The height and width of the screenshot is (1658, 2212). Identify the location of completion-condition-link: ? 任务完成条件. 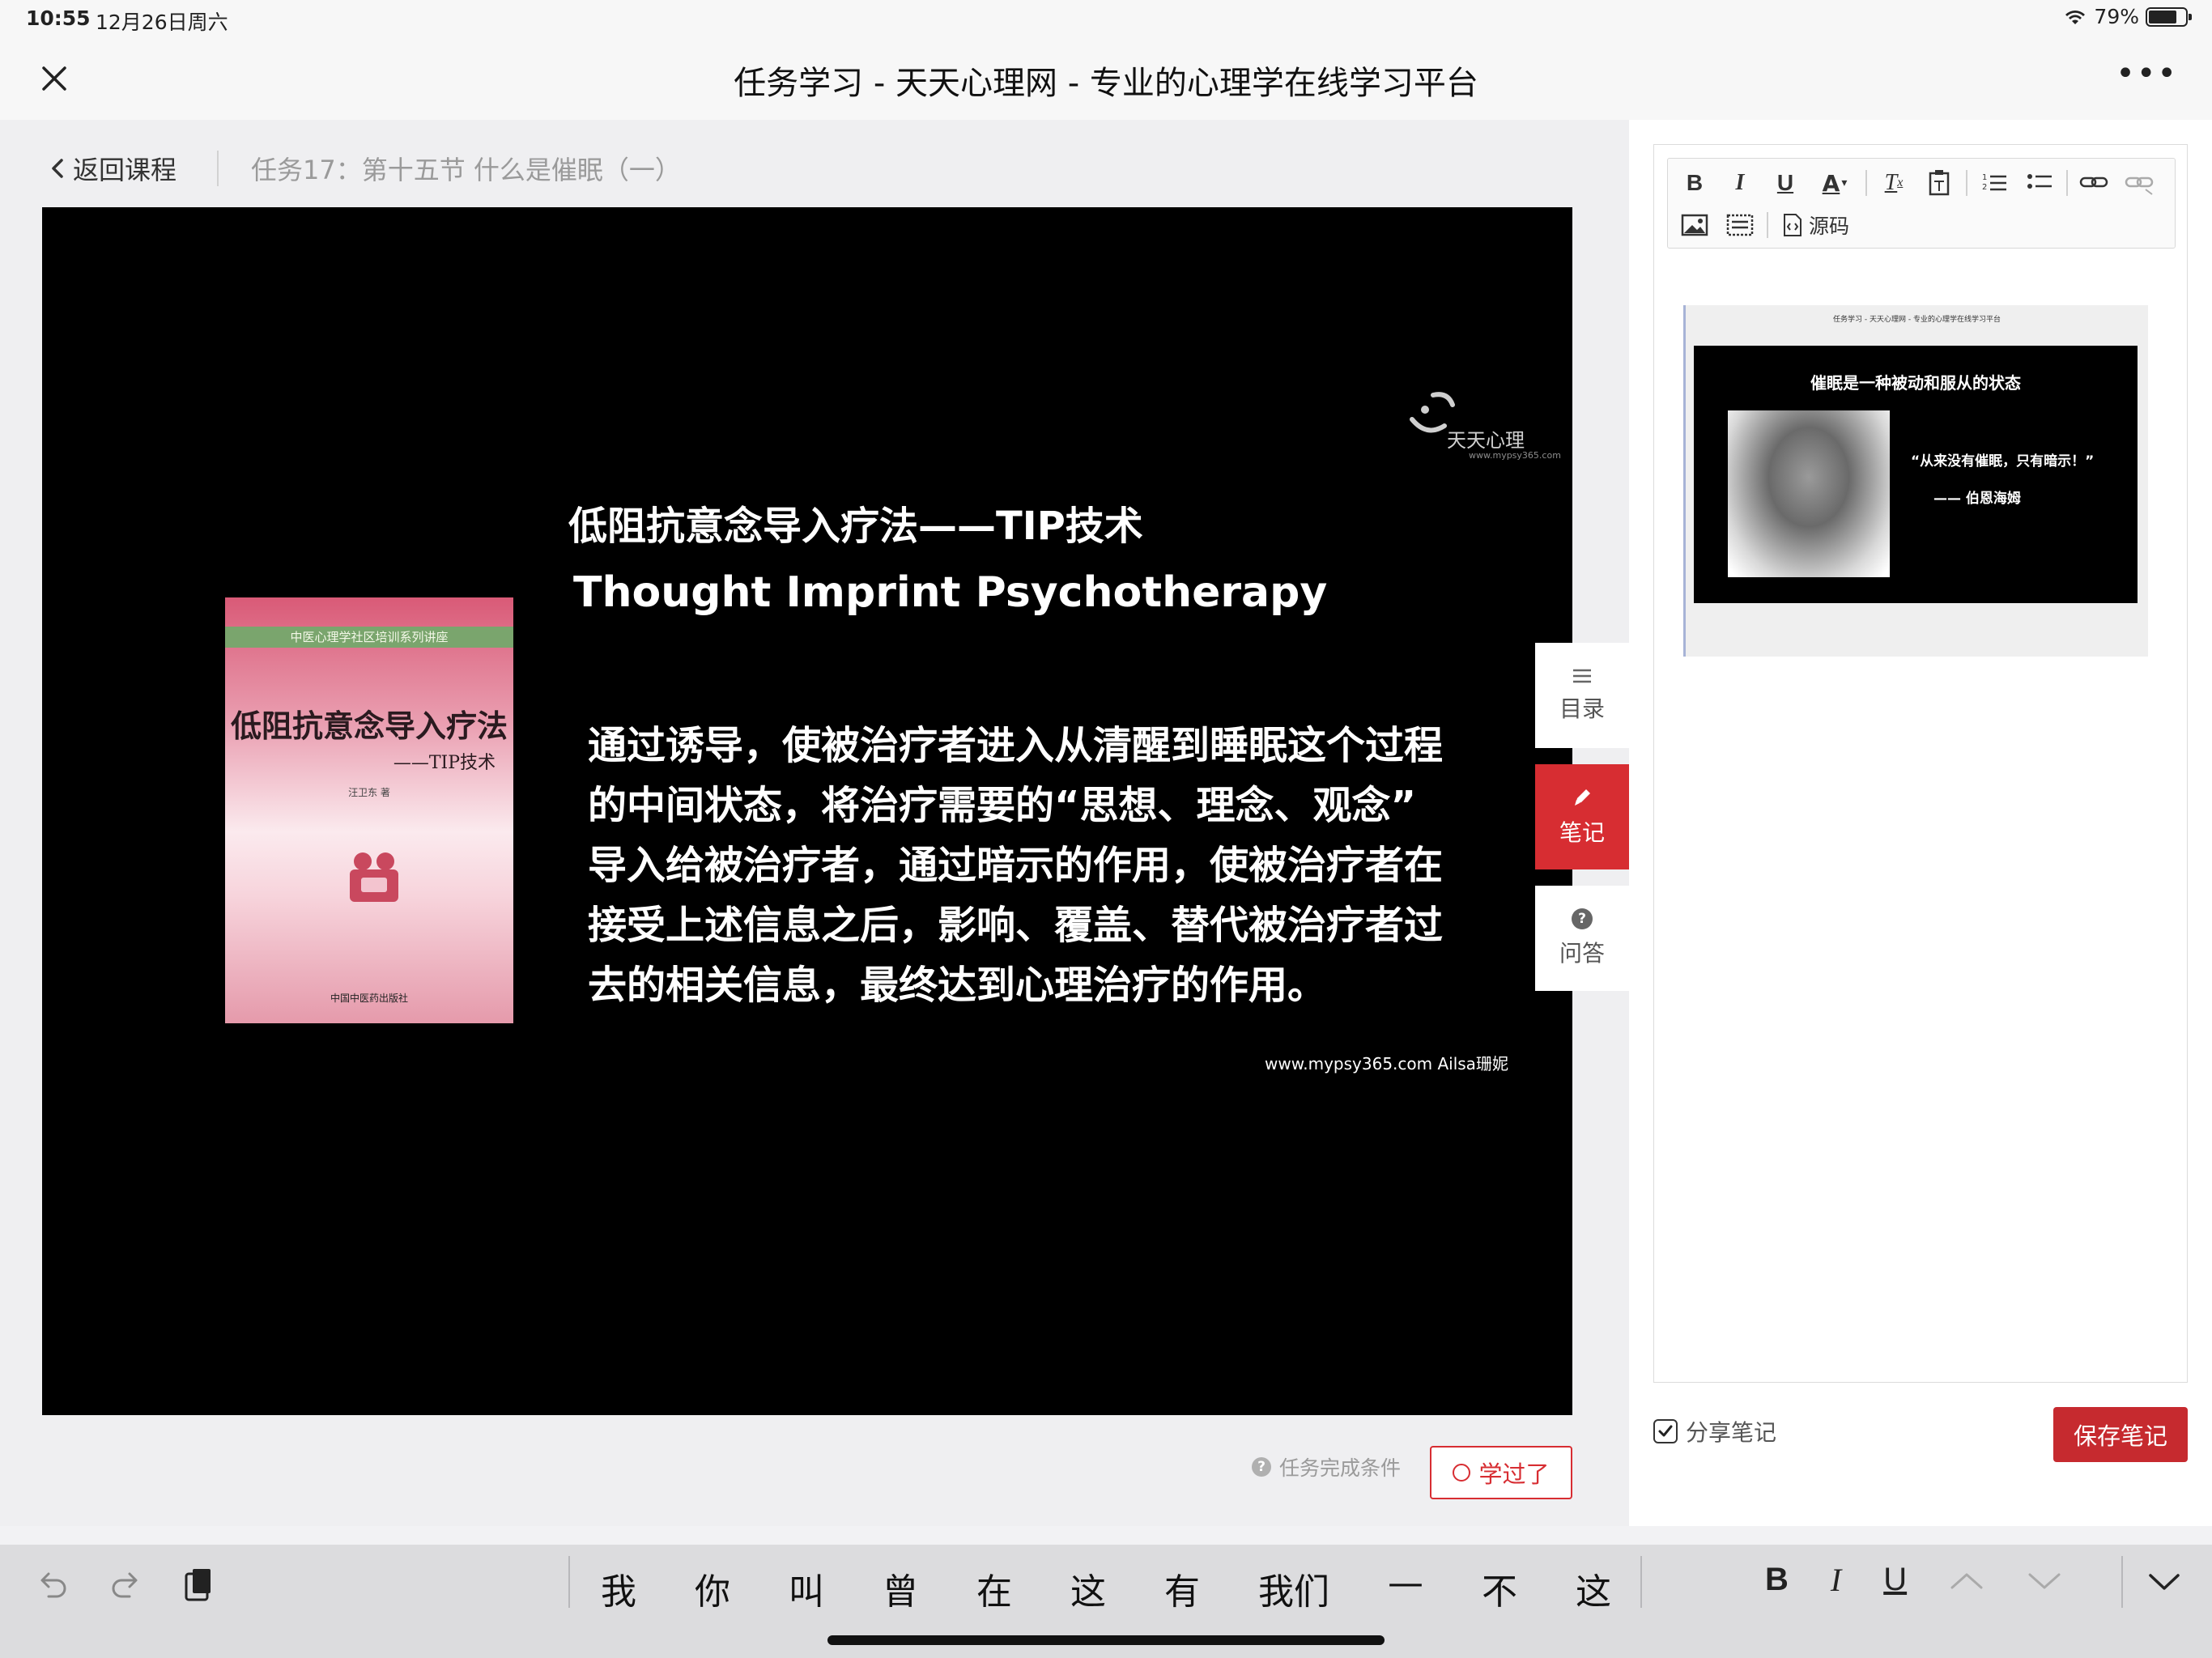
(1327, 1467).